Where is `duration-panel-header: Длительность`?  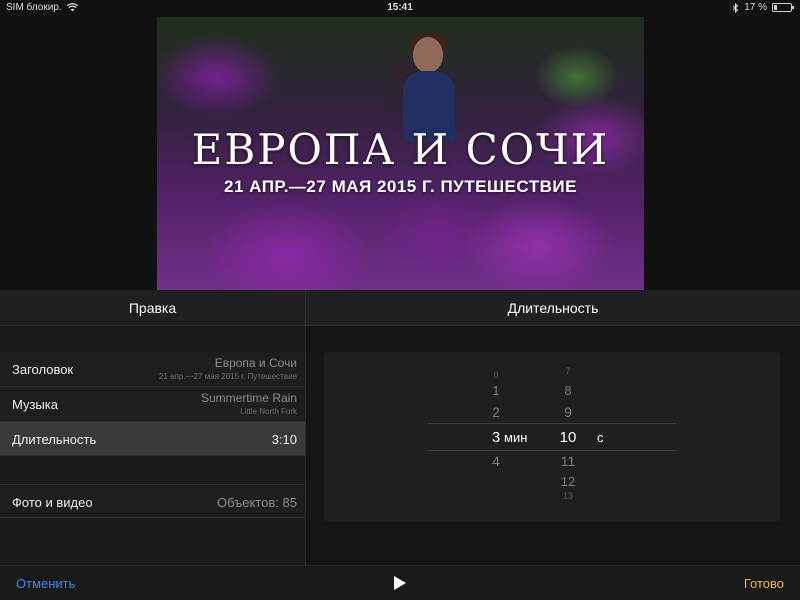
duration-panel-header: Длительность is located at coordinates (553, 308).